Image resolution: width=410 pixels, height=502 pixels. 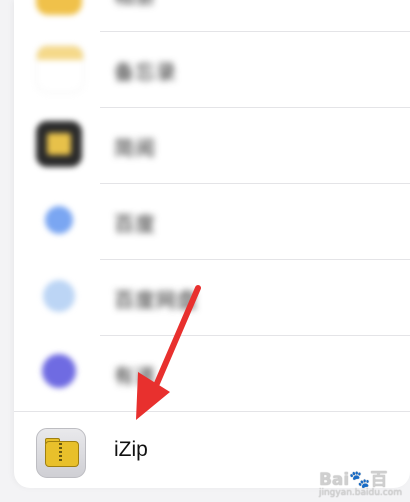 I want to click on app-label: 百度网盘, so click(x=156, y=301).